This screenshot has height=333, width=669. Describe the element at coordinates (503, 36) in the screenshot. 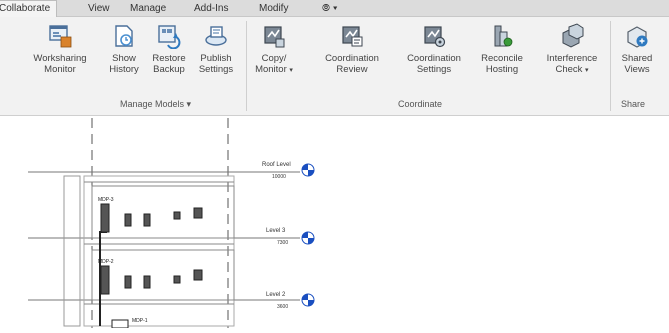

I see `reconcile-hosting-icon` at that location.